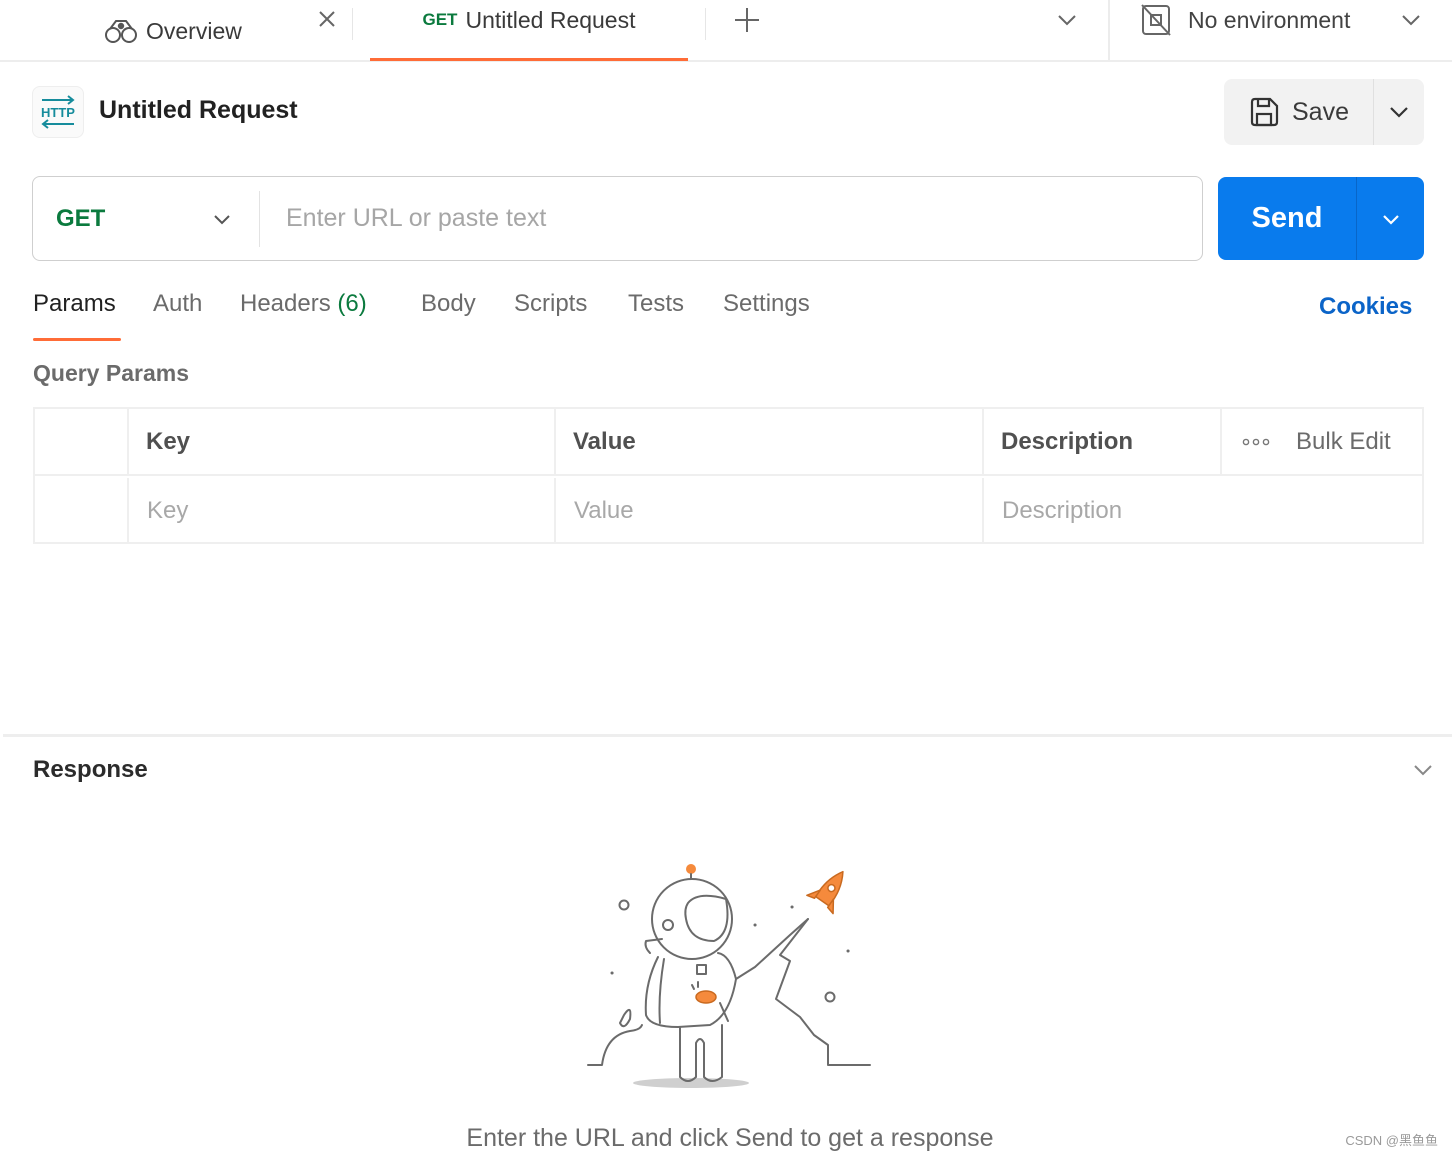 This screenshot has width=1452, height=1155. What do you see at coordinates (550, 19) in the screenshot?
I see `tab-request-label: Untitled Request` at bounding box center [550, 19].